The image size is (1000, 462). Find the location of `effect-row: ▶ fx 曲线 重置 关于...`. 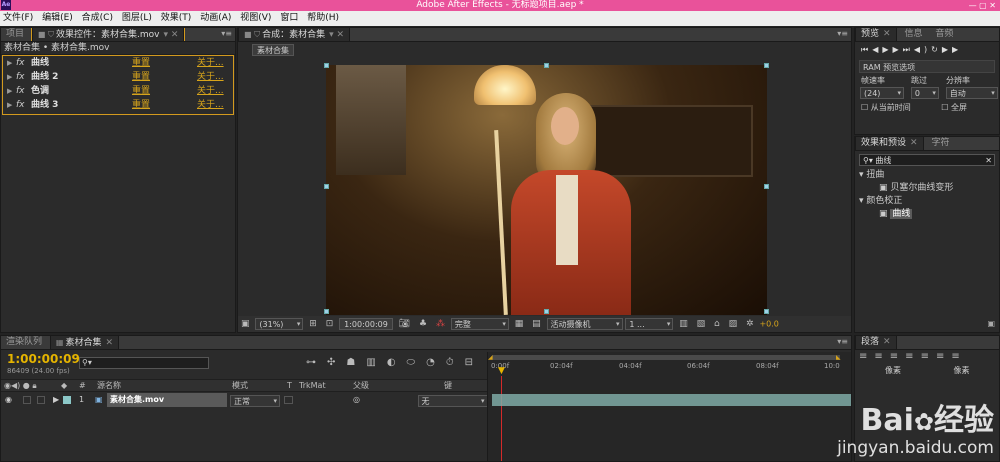

effect-row: ▶ fx 曲线 重置 关于... is located at coordinates (118, 63).